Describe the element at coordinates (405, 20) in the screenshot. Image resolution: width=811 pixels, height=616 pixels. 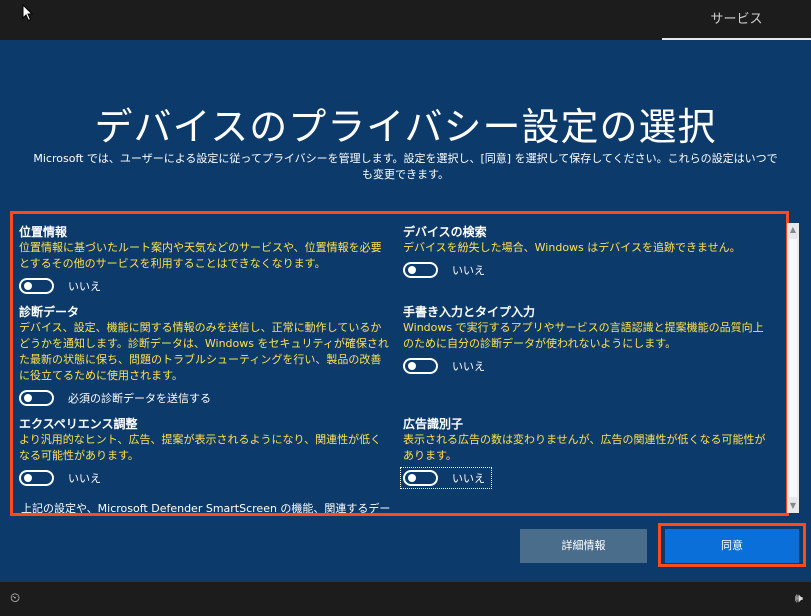
I see `top-bar: サービス` at that location.